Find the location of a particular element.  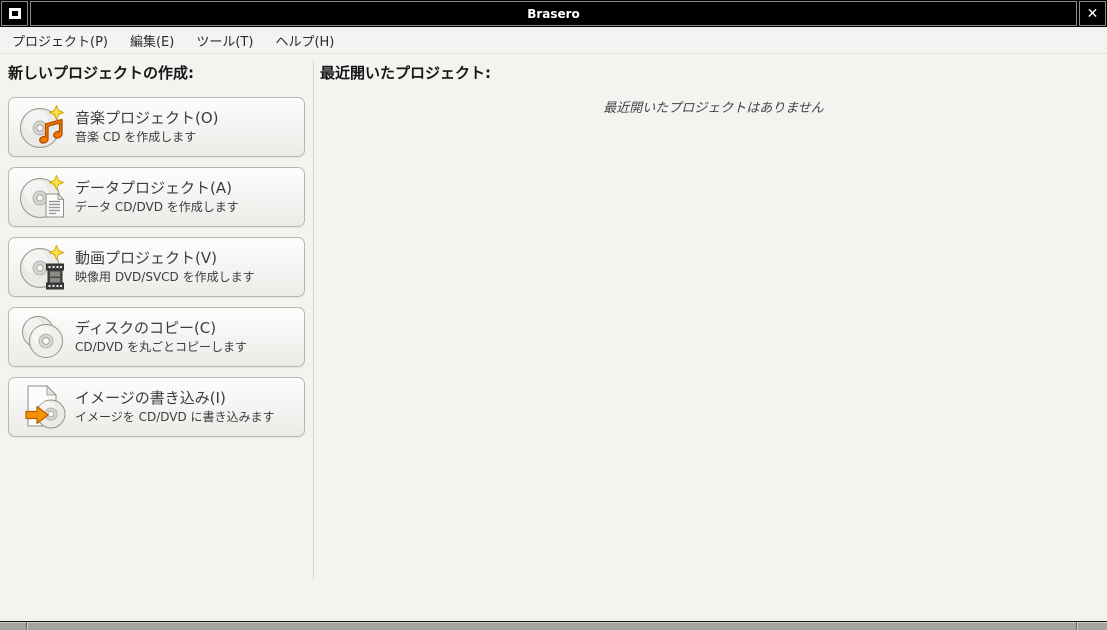

menu-edit: 編集(E) is located at coordinates (152, 40).